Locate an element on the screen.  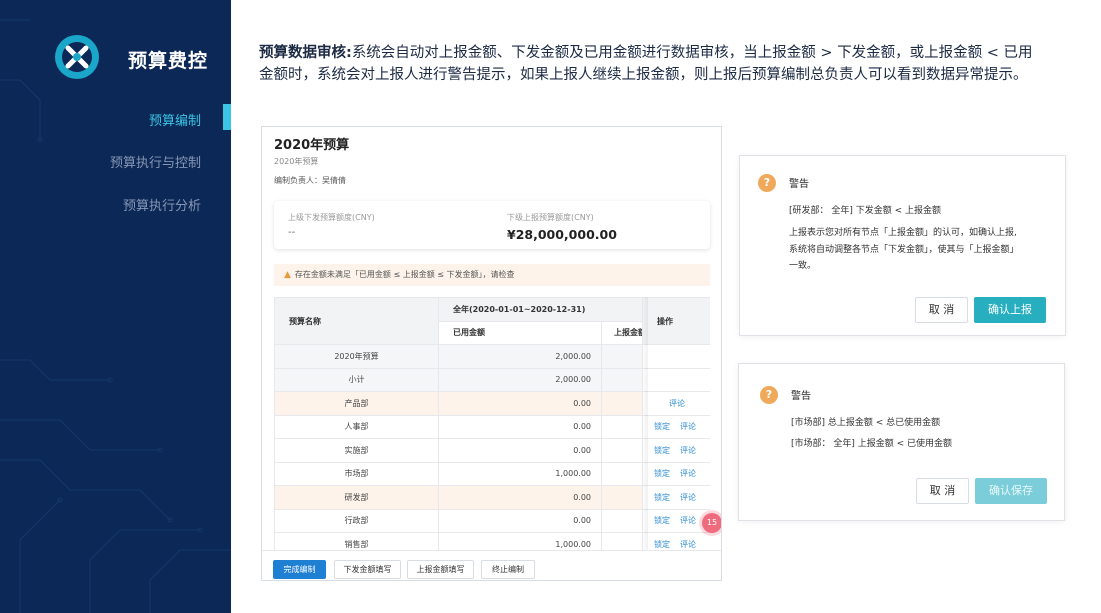
row-ops-cell: 评论 is located at coordinates (676, 403).